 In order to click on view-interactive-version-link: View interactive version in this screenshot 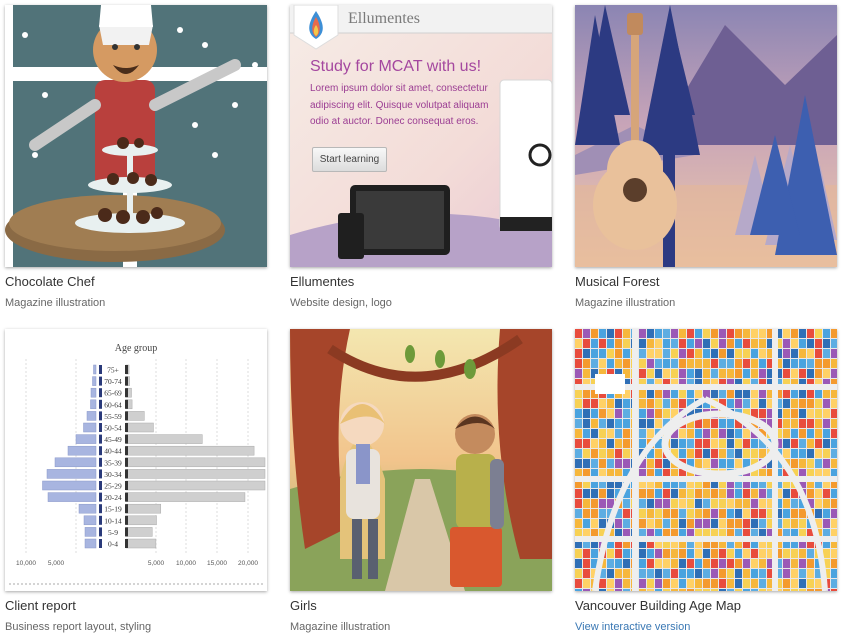, I will do `click(632, 627)`.